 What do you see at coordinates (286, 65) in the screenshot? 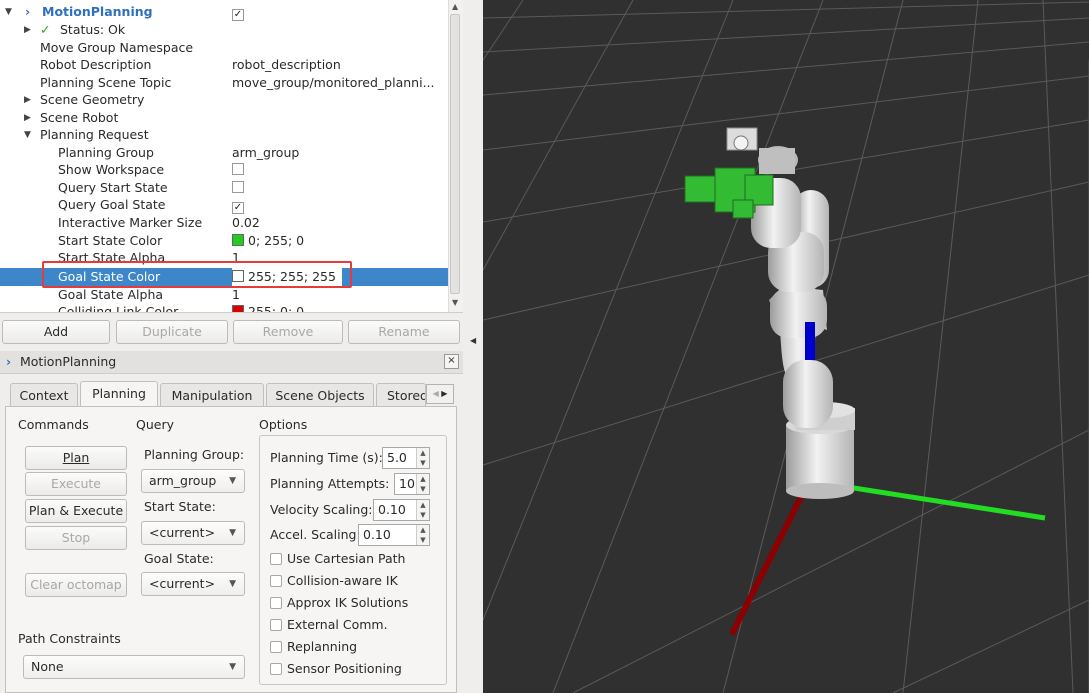
I see `tree-row-value: robot_description` at bounding box center [286, 65].